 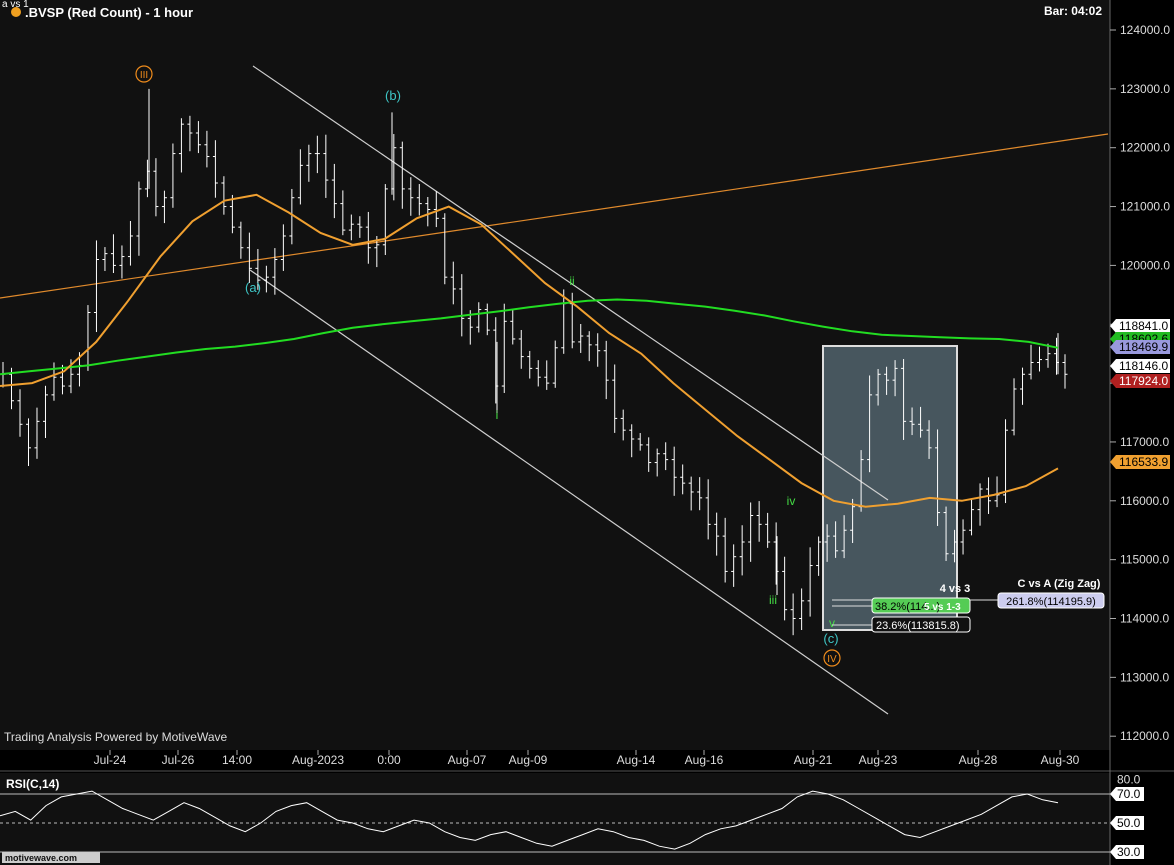 I want to click on price-tick-label: 115000.0, so click(x=1144, y=560).